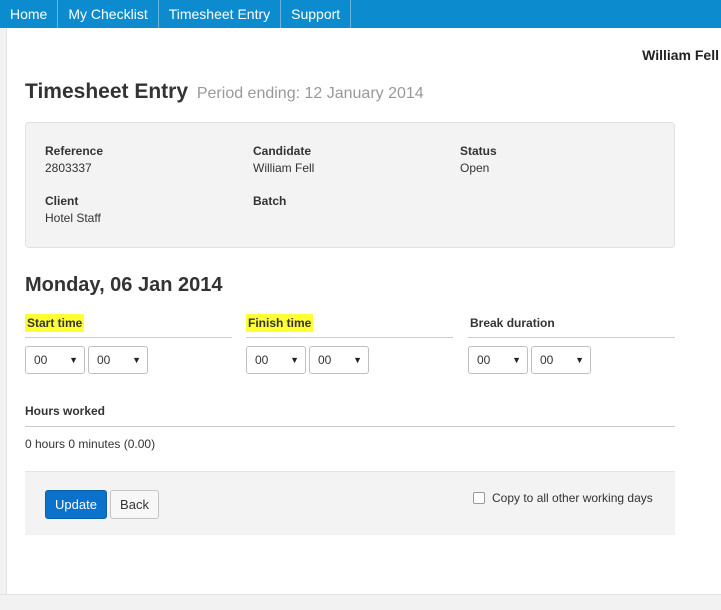 The image size is (721, 610). Describe the element at coordinates (62, 201) in the screenshot. I see `client-label: Client` at that location.